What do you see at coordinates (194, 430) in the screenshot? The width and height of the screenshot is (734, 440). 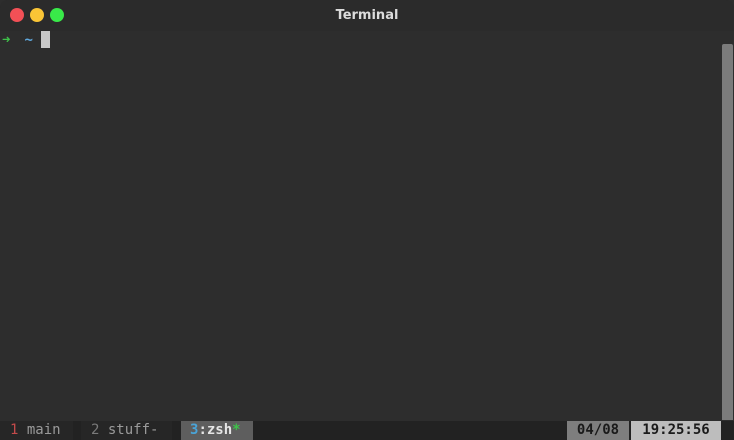 I see `window-index: 3` at bounding box center [194, 430].